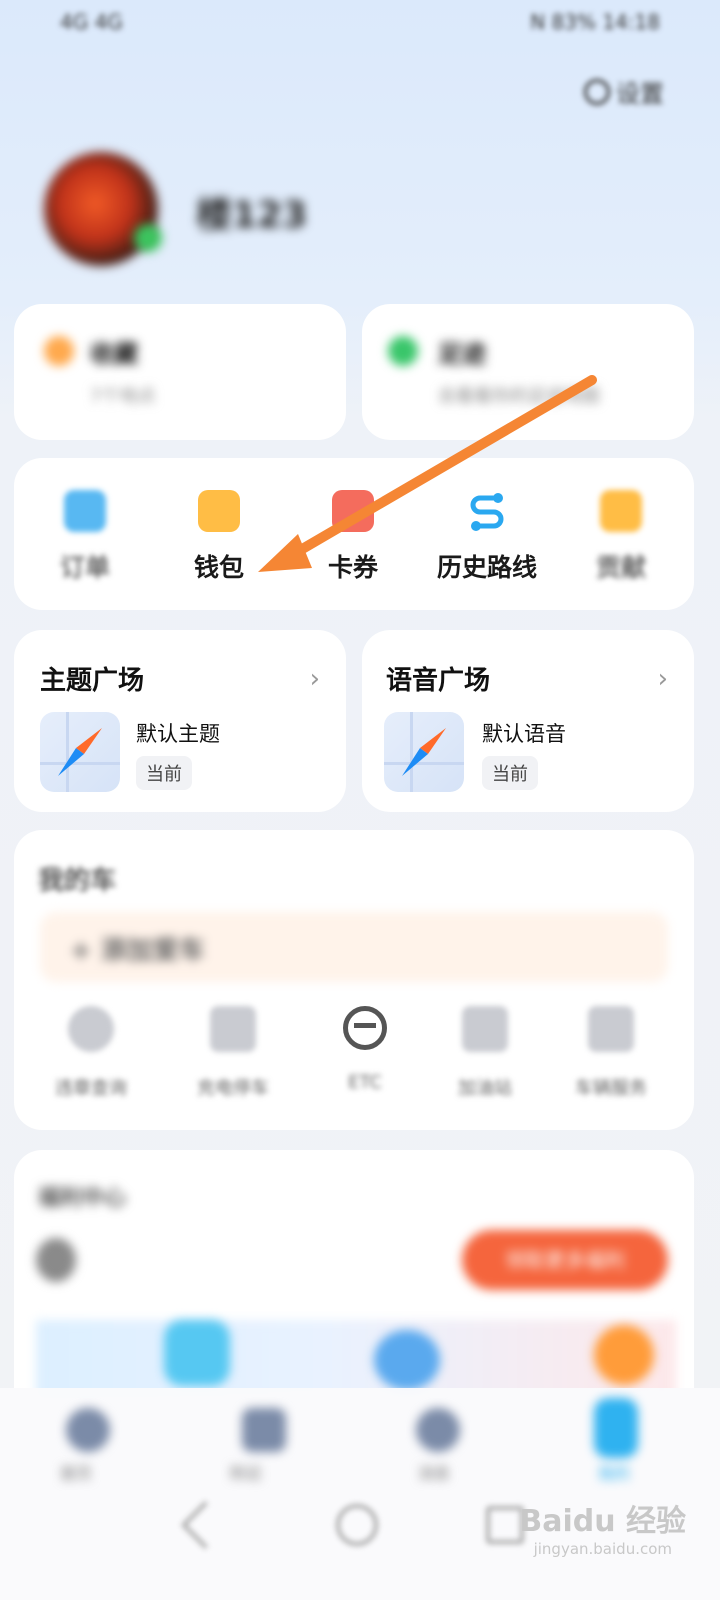  I want to click on car-tool-gas-station: 加油站, so click(485, 1053).